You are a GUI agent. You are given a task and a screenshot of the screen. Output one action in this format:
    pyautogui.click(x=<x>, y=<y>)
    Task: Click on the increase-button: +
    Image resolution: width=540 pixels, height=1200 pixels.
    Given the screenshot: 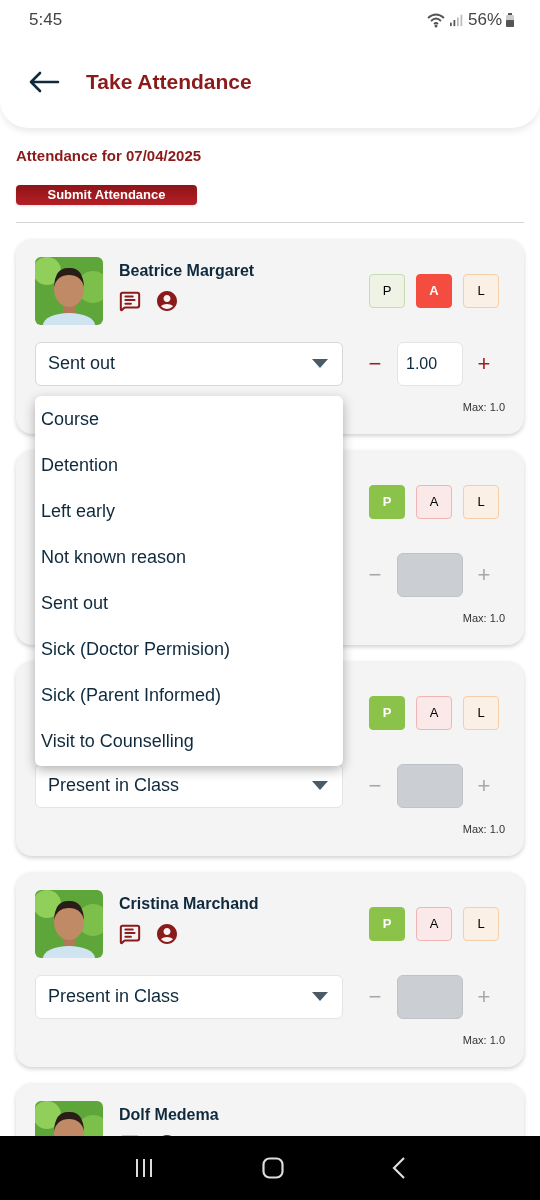 What is the action you would take?
    pyautogui.click(x=484, y=363)
    